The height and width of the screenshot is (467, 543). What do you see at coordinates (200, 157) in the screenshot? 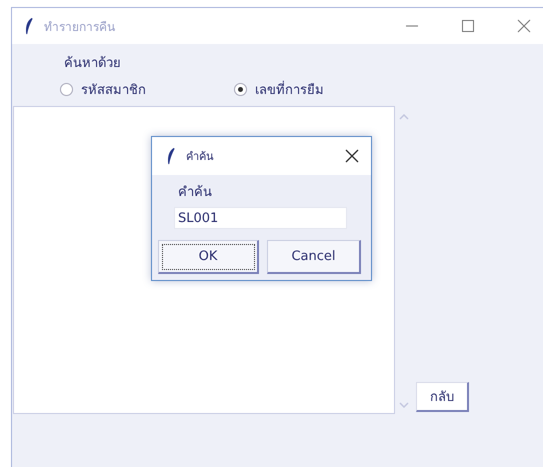
I see `dialog-title: คำค้น` at bounding box center [200, 157].